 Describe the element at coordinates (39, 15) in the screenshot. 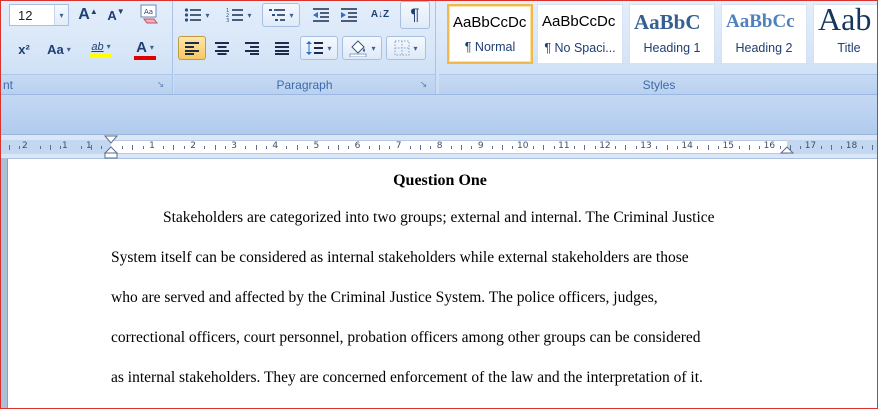

I see `font-size-box: 12 ▾` at that location.